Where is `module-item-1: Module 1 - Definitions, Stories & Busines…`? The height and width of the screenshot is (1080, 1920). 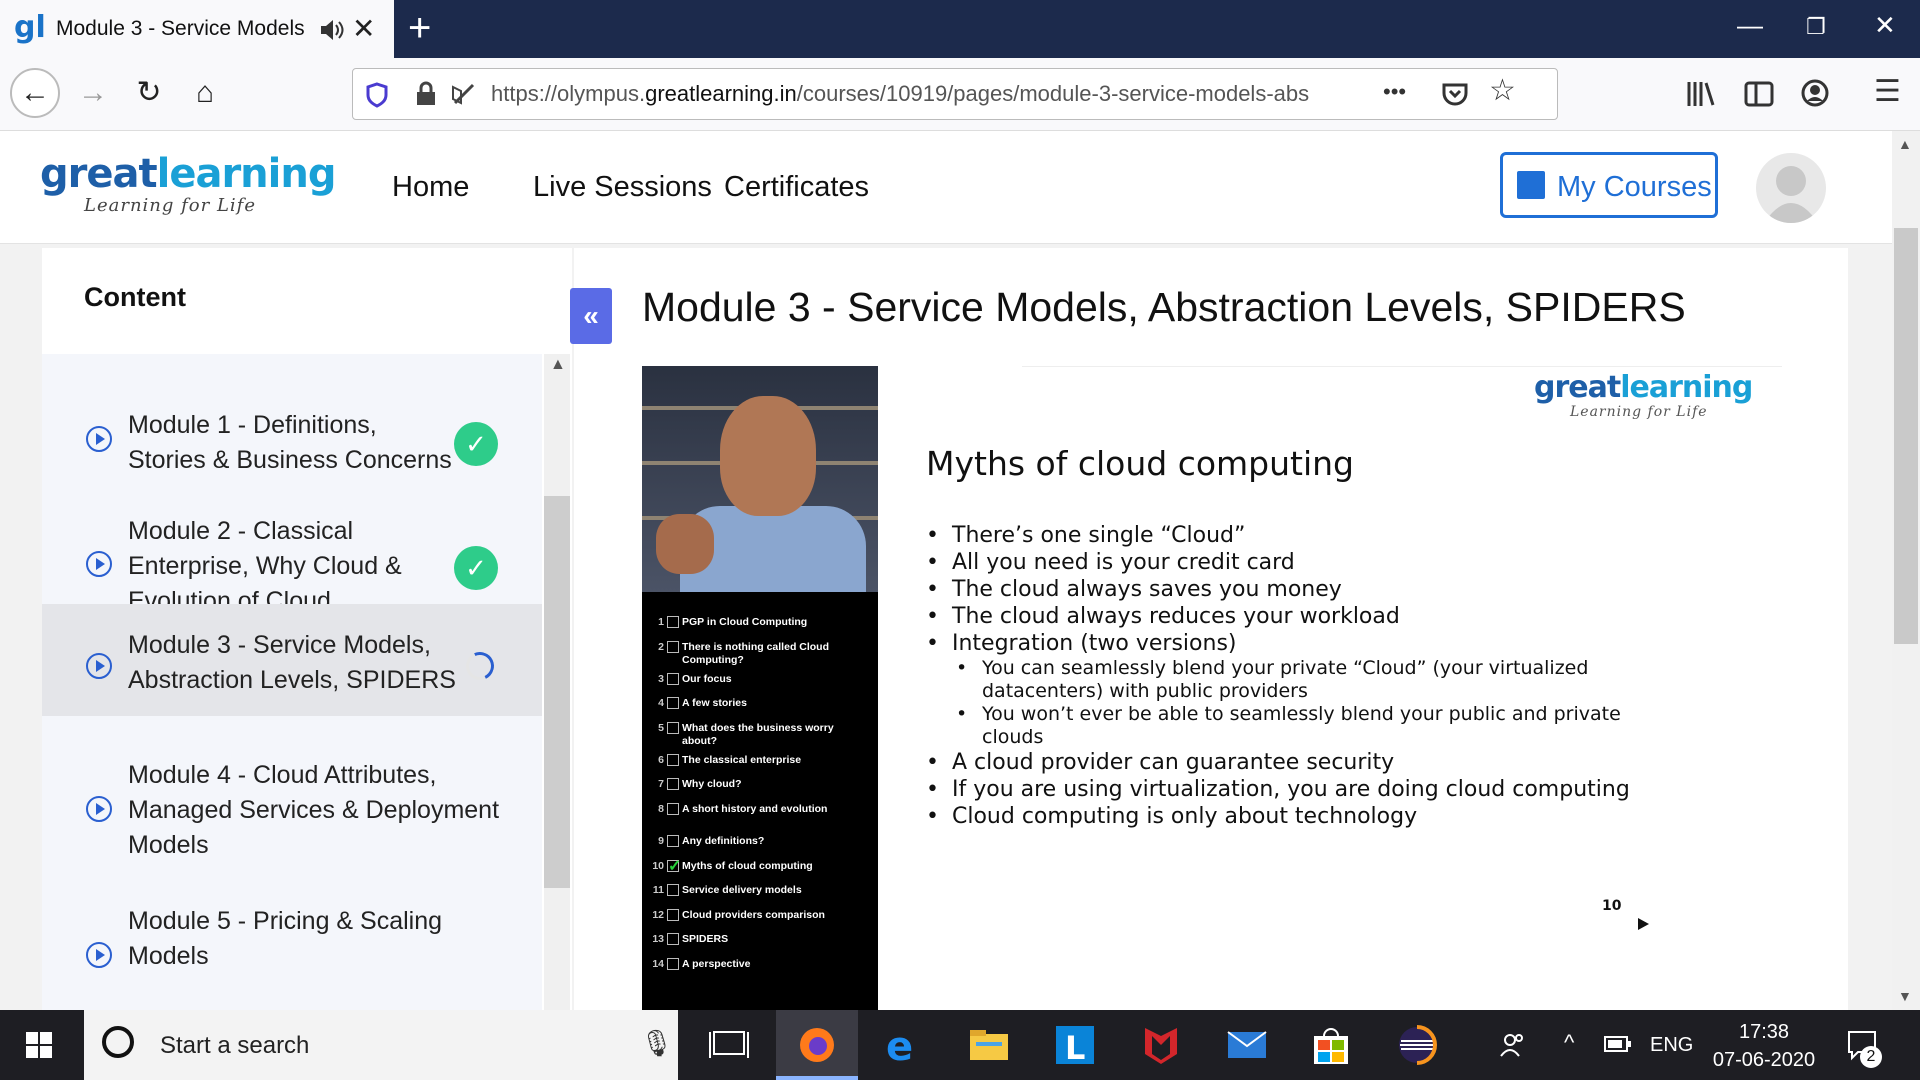 module-item-1: Module 1 - Definitions, Stories & Busines… is located at coordinates (292, 414).